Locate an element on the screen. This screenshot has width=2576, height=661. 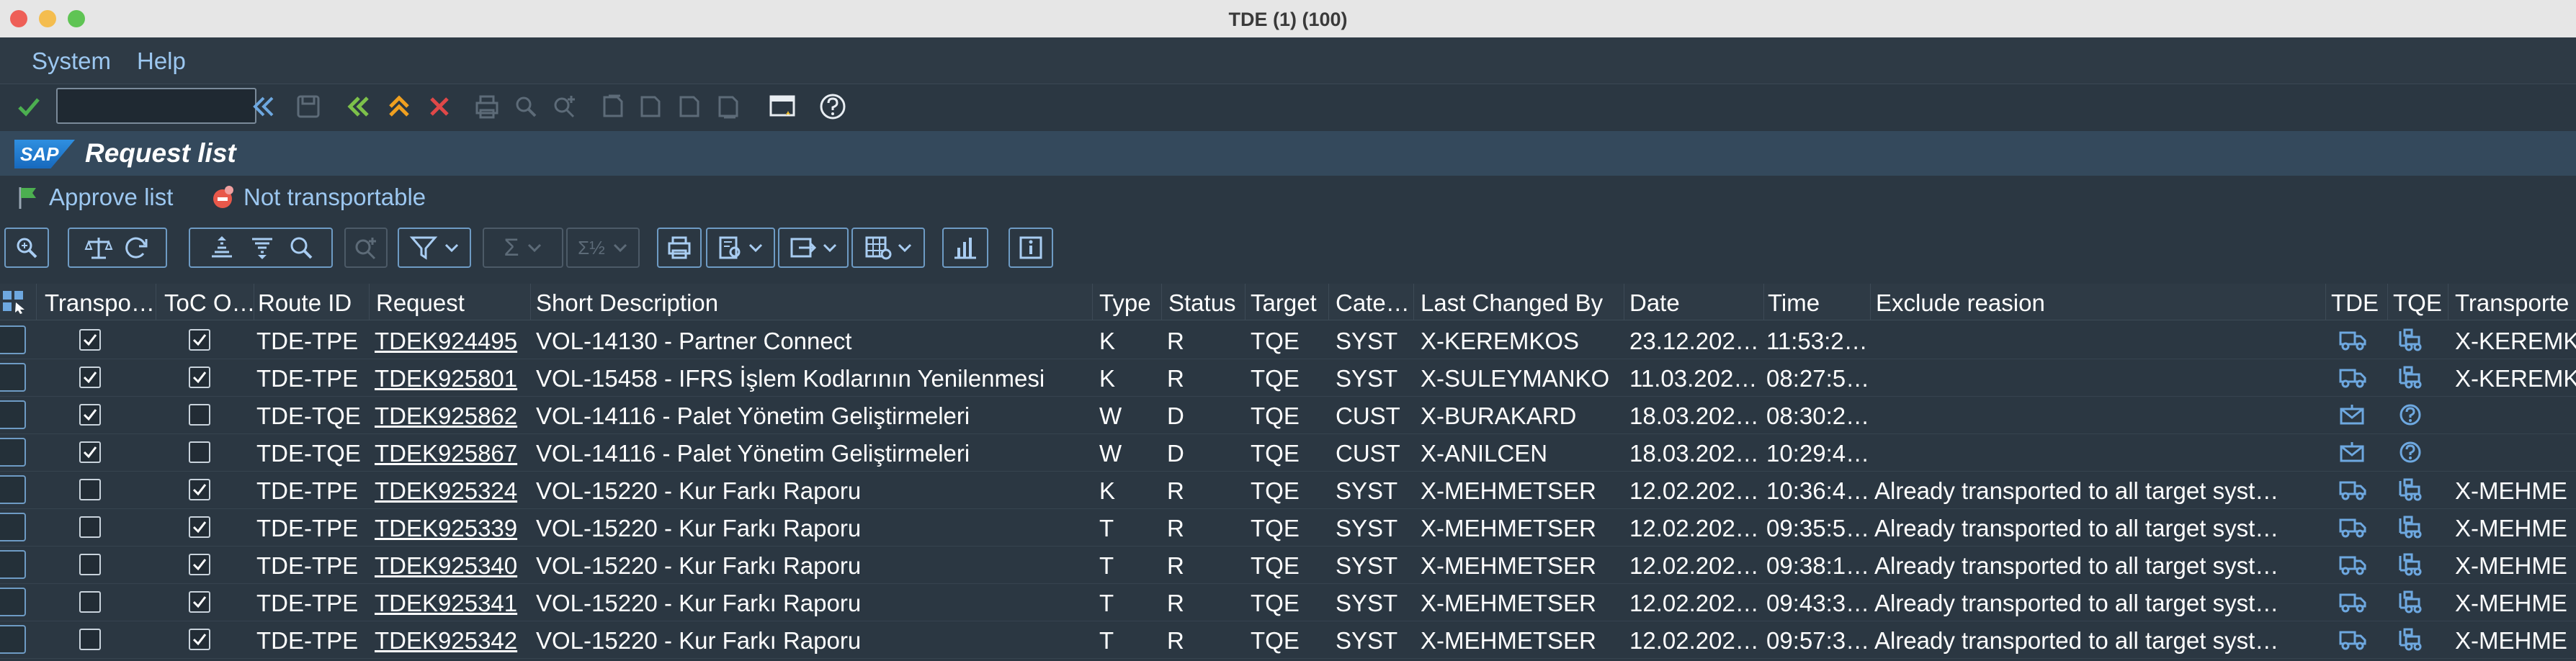
request-link: TDEK925867 is located at coordinates (452, 453).